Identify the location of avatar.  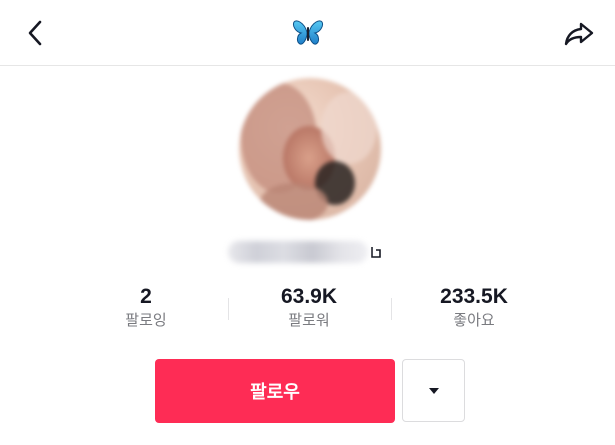
(310, 149).